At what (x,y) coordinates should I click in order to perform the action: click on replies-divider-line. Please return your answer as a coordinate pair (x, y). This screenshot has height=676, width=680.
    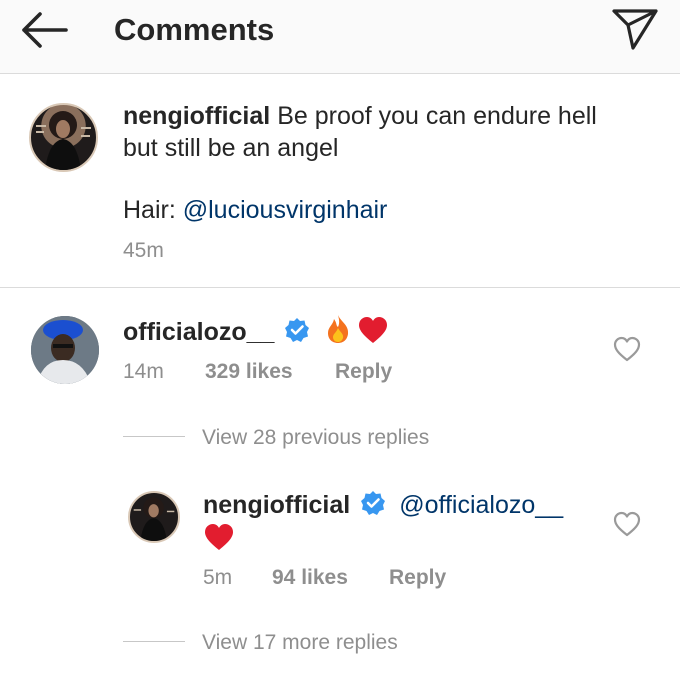
    Looking at the image, I should click on (154, 436).